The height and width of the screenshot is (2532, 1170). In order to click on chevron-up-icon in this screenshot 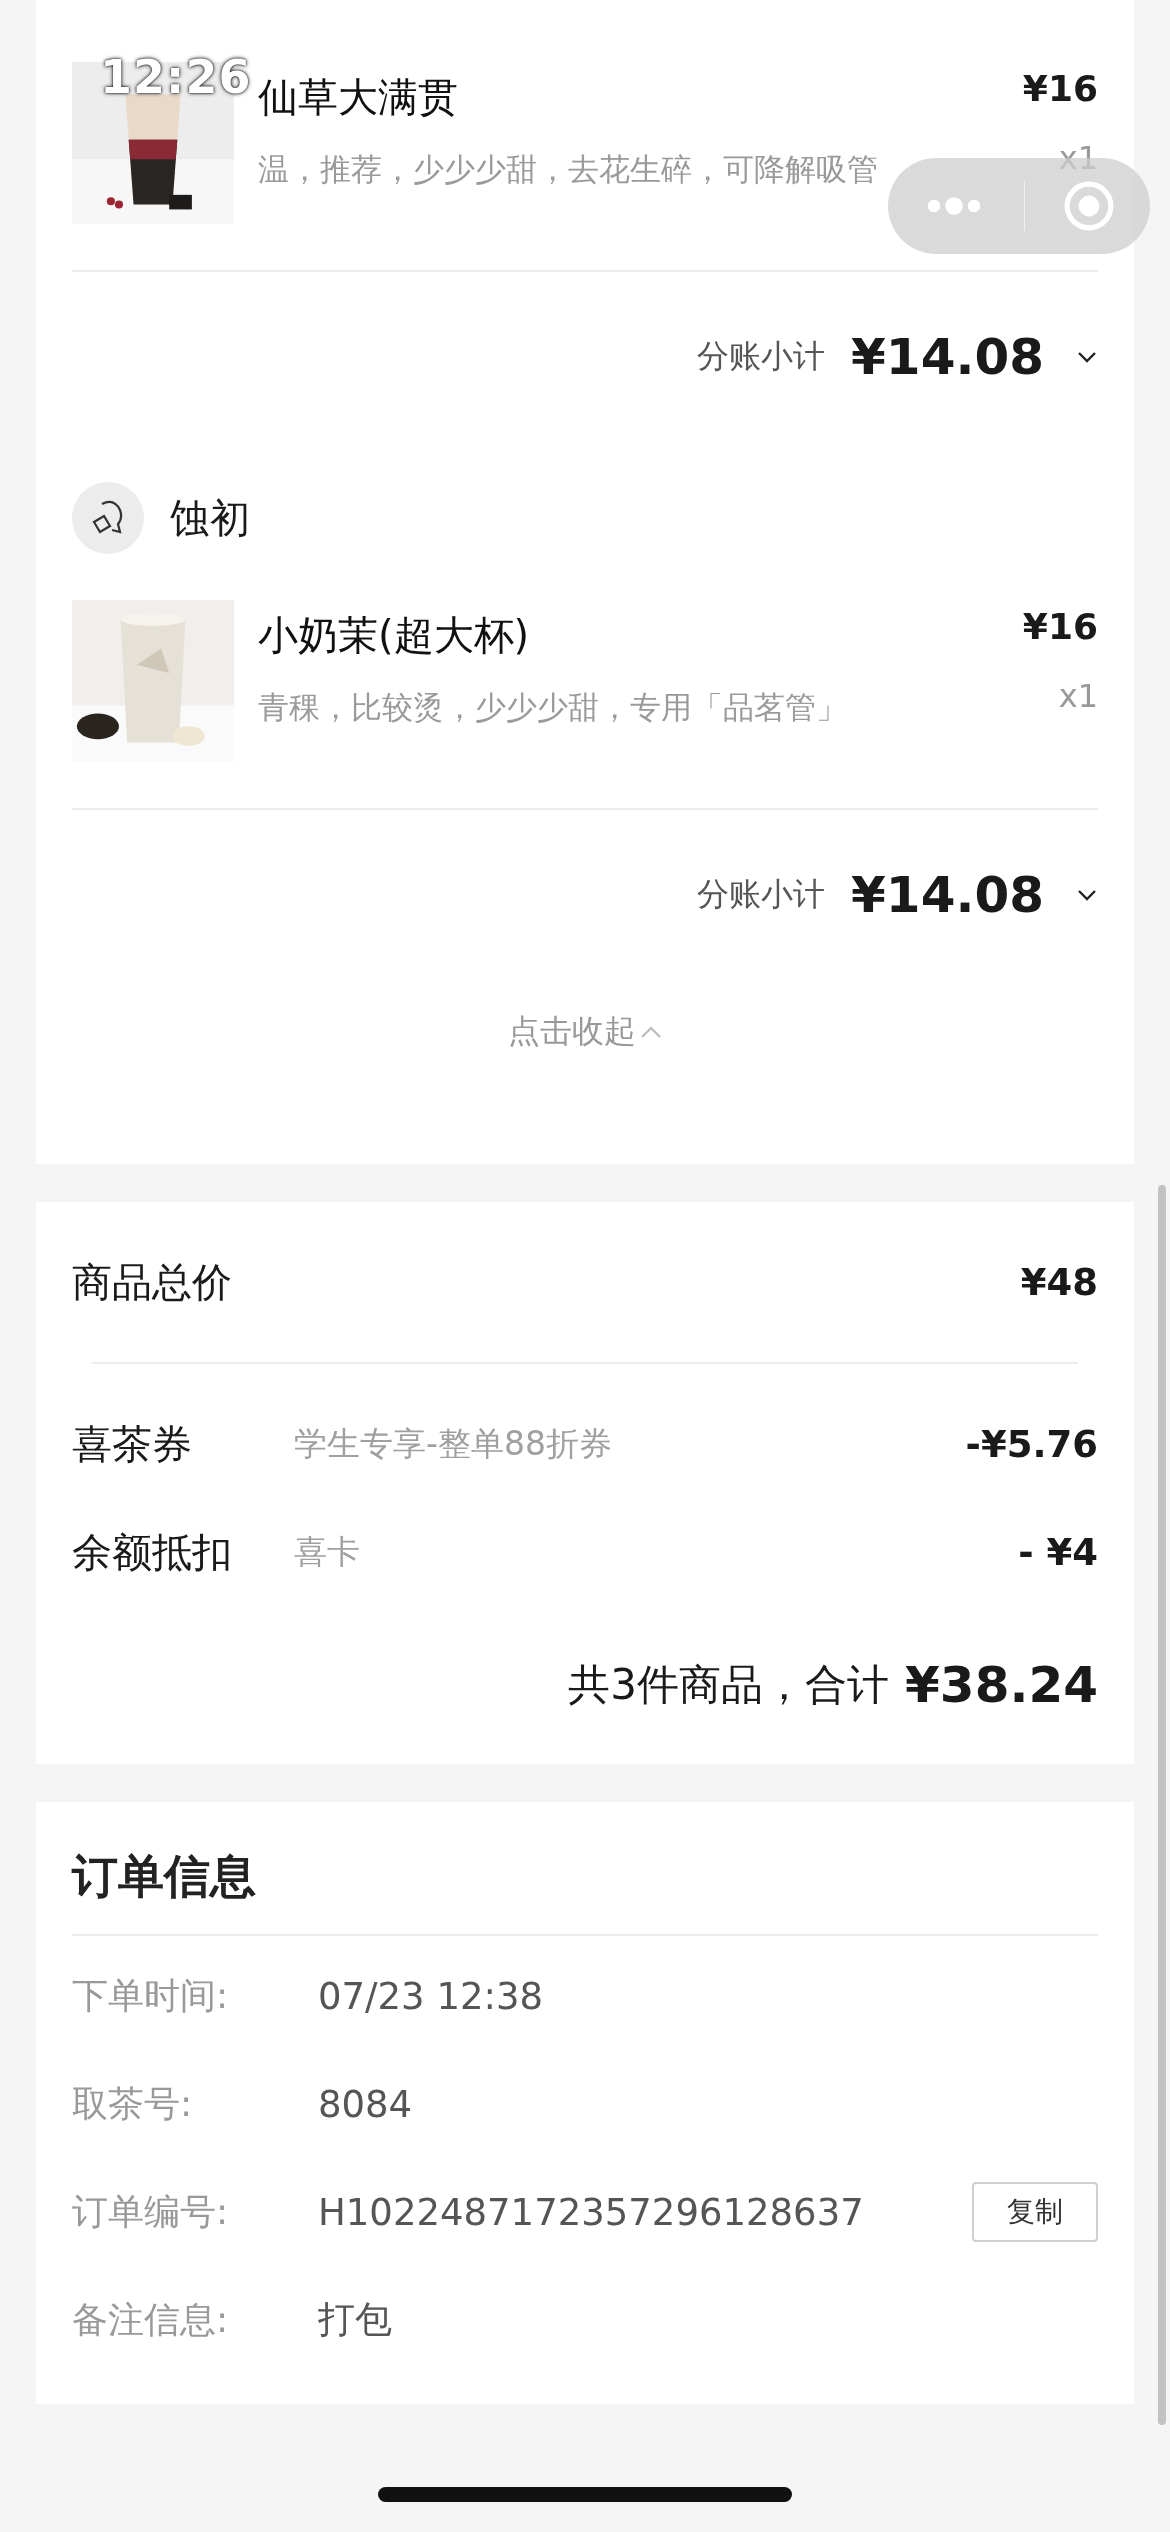, I will do `click(651, 1032)`.